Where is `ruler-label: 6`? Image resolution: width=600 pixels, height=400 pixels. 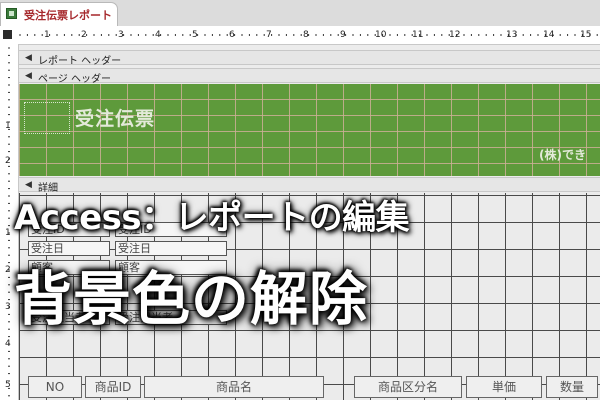
ruler-label: 6 is located at coordinates (232, 35).